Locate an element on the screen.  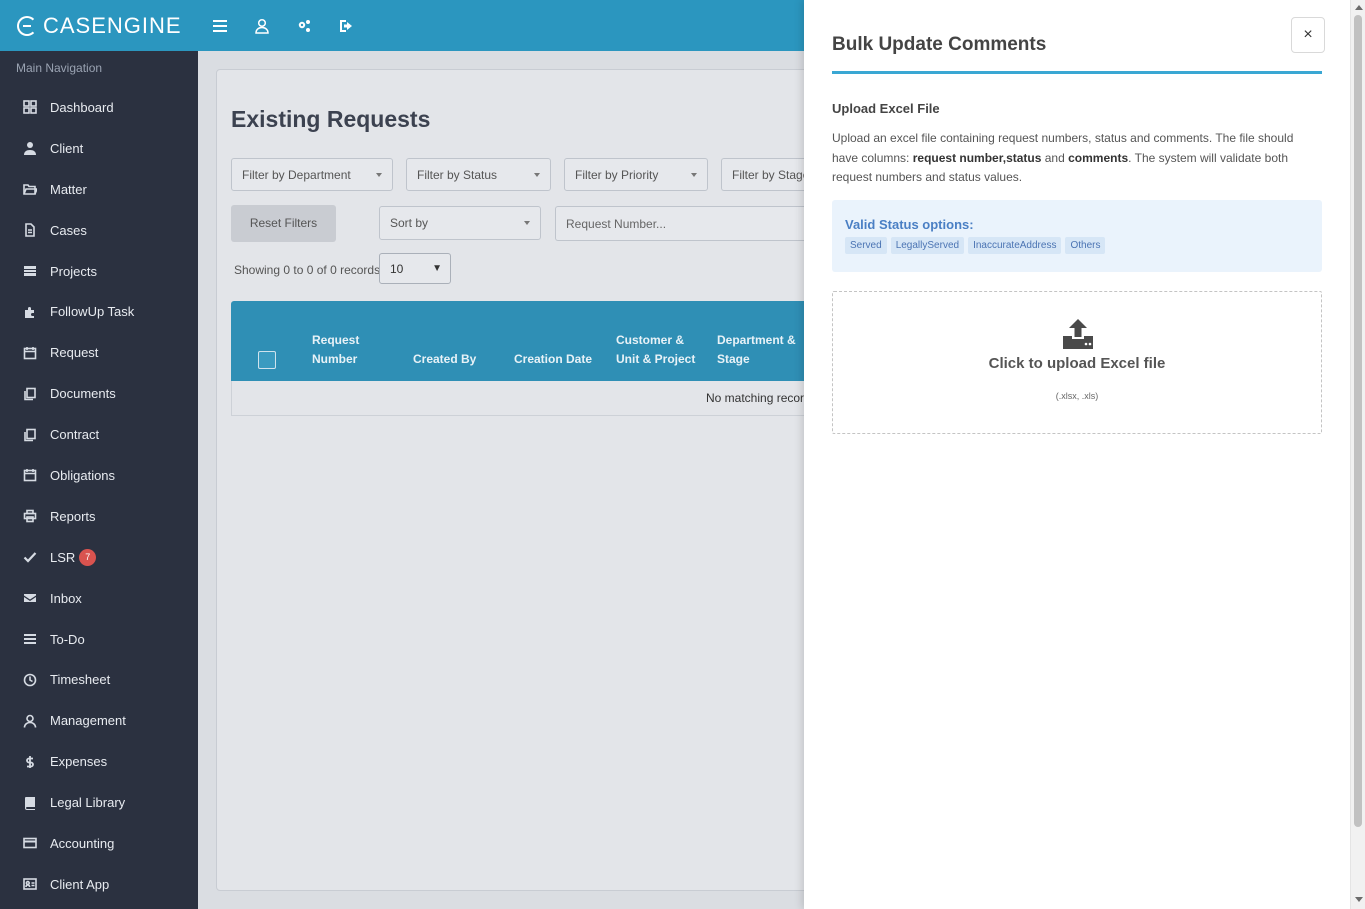
list-icon is located at coordinates (30, 639).